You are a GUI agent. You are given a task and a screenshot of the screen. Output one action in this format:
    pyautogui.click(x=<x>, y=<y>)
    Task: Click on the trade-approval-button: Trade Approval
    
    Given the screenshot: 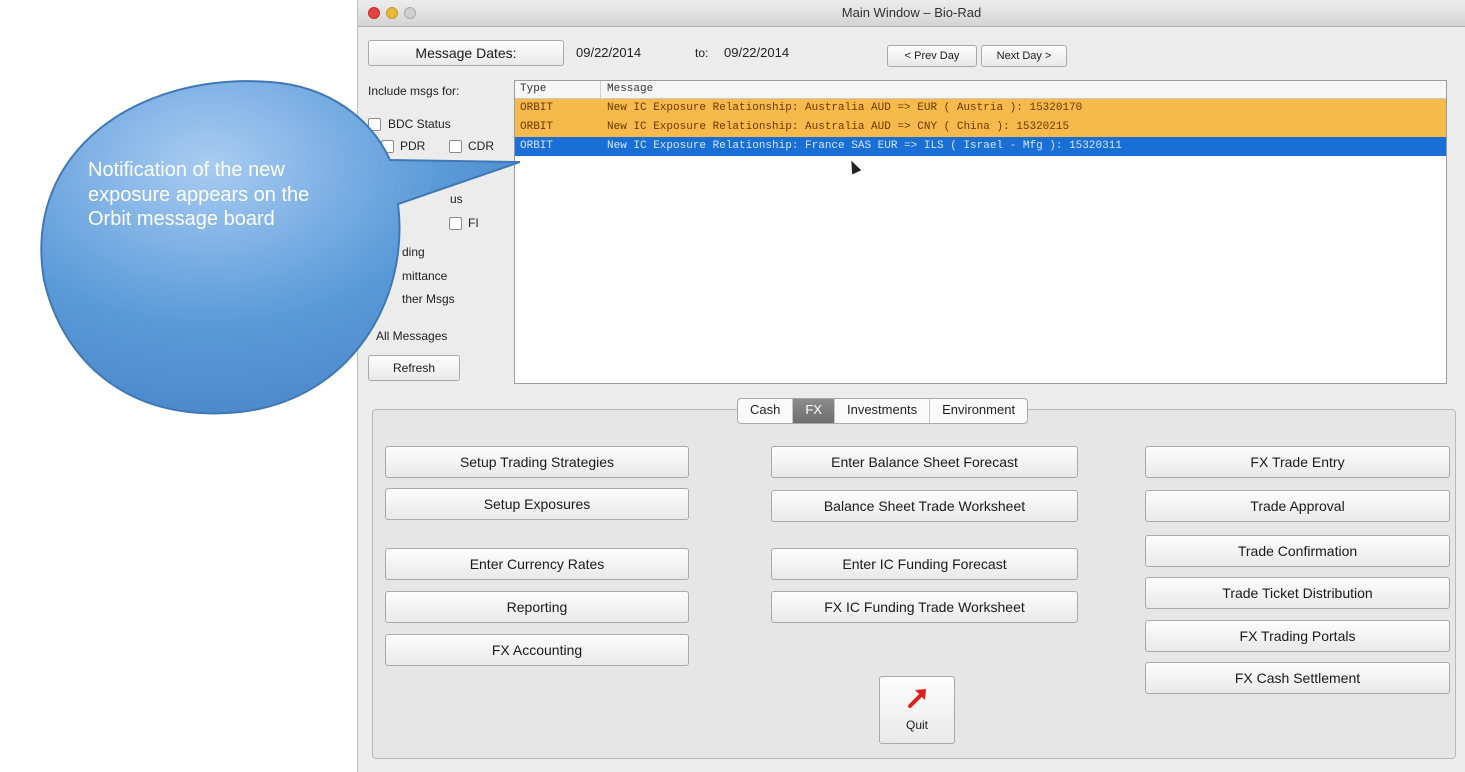 What is the action you would take?
    pyautogui.click(x=1297, y=506)
    